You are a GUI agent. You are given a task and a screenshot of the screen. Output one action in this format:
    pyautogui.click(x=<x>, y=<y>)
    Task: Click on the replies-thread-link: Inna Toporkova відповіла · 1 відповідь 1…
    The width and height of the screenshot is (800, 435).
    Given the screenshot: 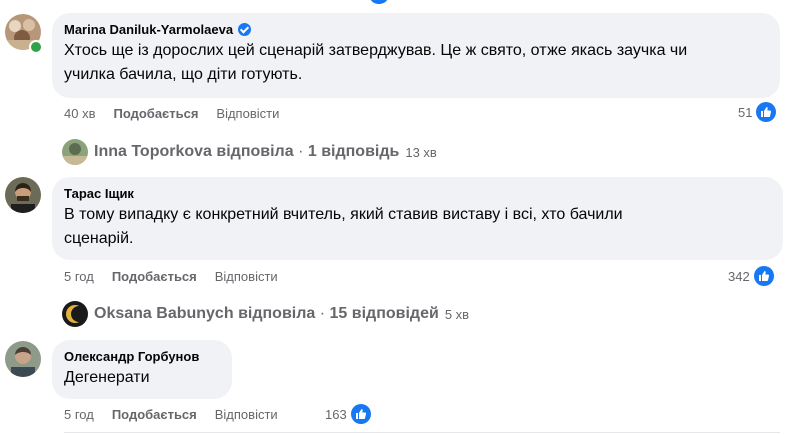 What is the action you would take?
    pyautogui.click(x=249, y=152)
    